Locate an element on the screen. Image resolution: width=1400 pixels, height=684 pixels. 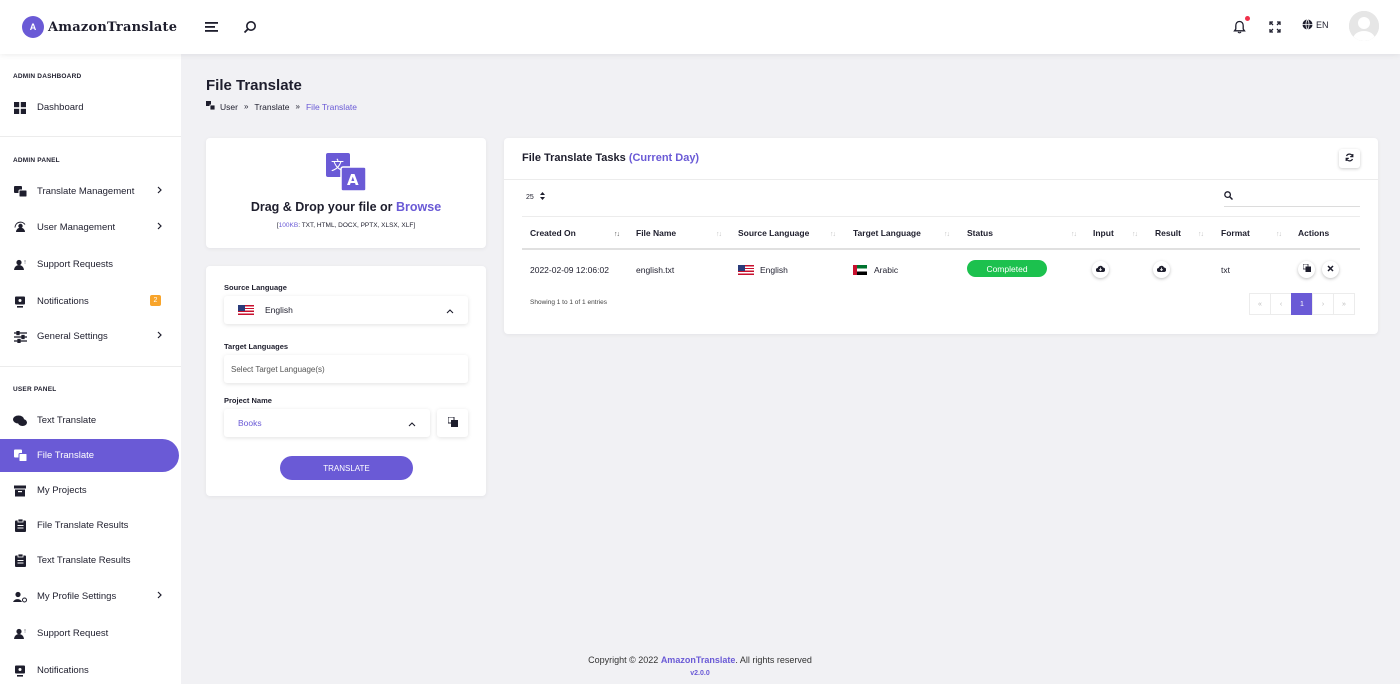
sidebar-item-file-translate: File Translate is located at coordinates (89, 455).